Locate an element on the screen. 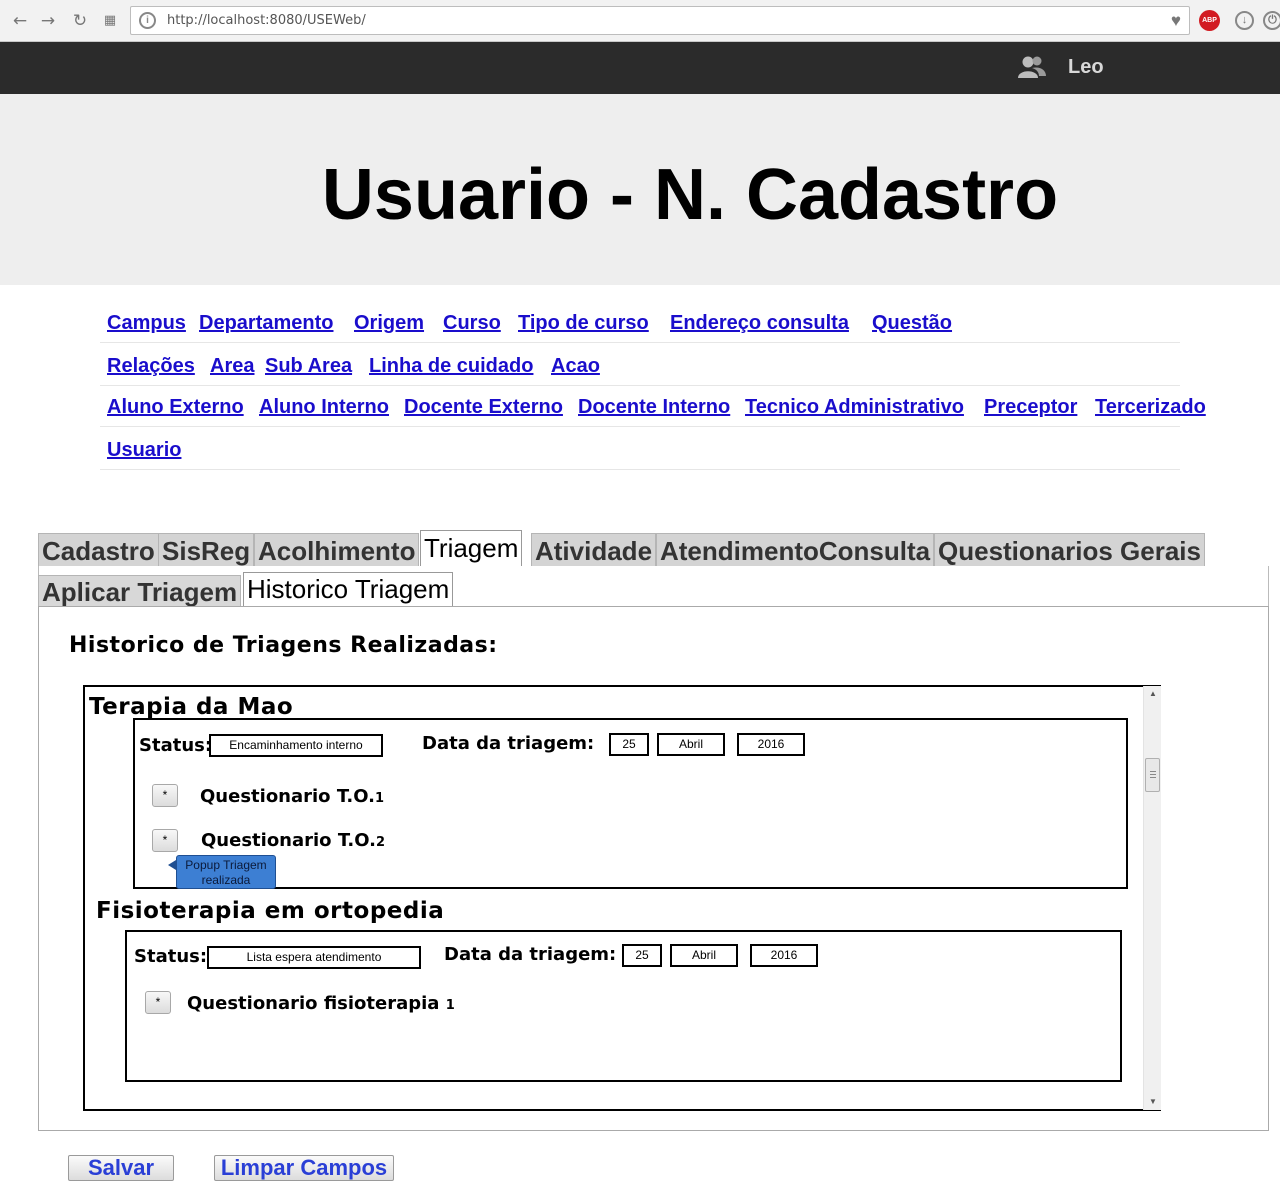 The image size is (1280, 1200). menu-link-docente-interno: Docente Interno is located at coordinates (654, 407).